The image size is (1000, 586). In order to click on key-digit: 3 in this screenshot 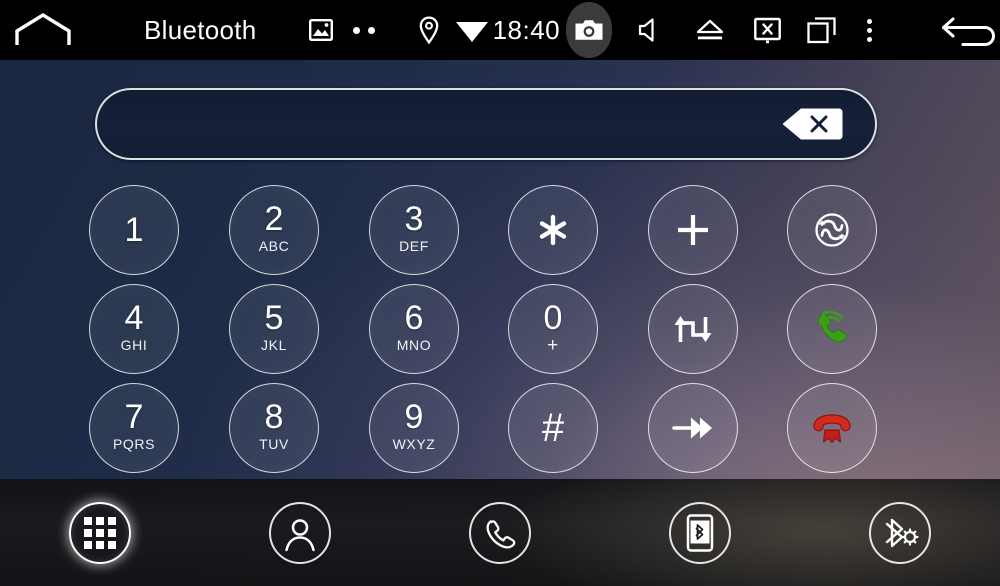, I will do `click(414, 219)`.